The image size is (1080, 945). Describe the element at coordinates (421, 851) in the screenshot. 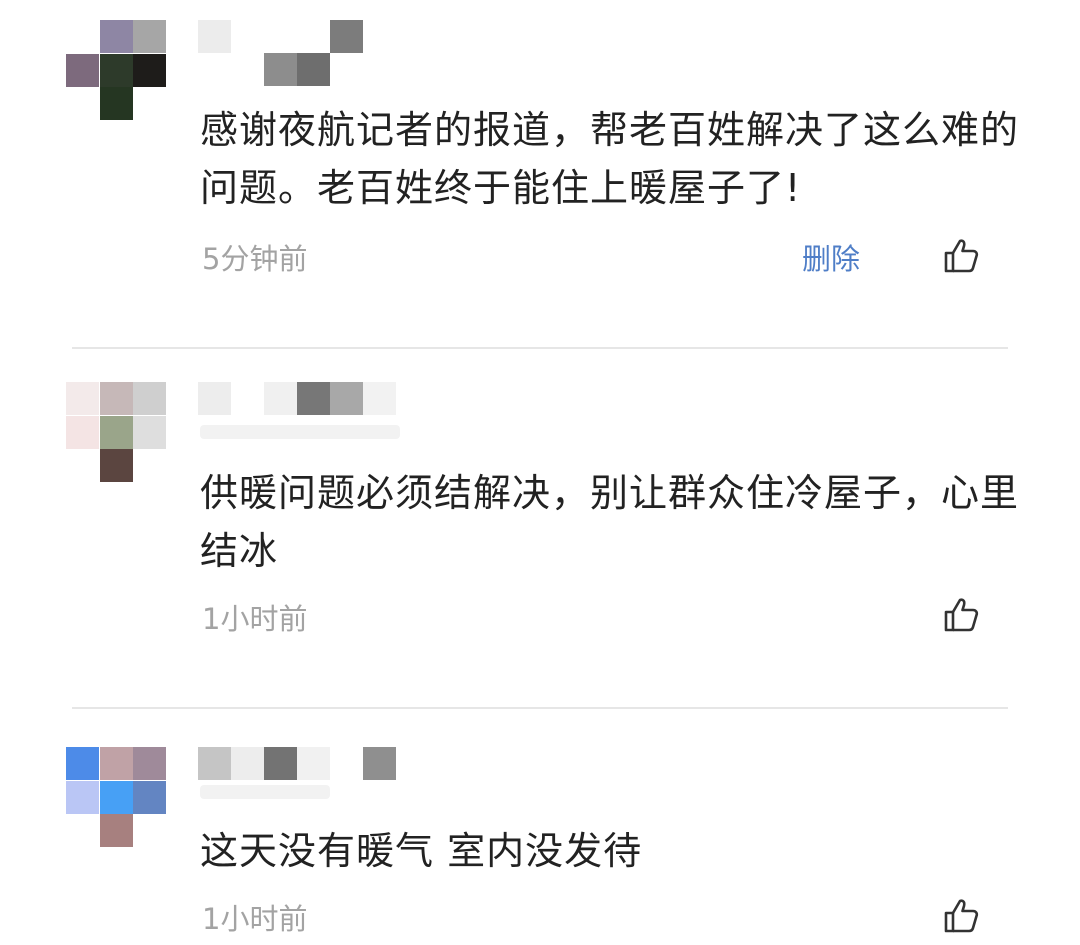

I see `comment-text: 这天没有暖气 室内没发待` at that location.